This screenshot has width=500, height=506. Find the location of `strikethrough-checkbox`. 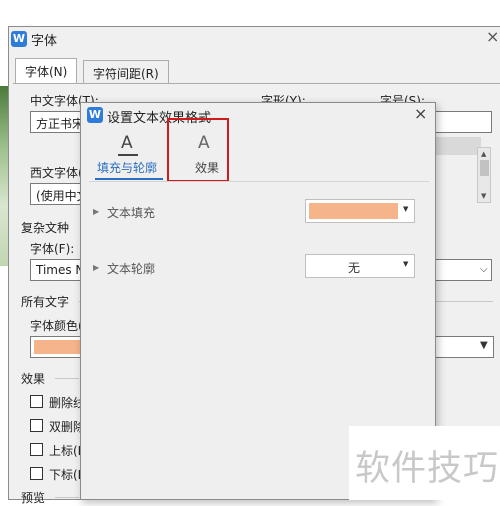

strikethrough-checkbox is located at coordinates (36, 401).